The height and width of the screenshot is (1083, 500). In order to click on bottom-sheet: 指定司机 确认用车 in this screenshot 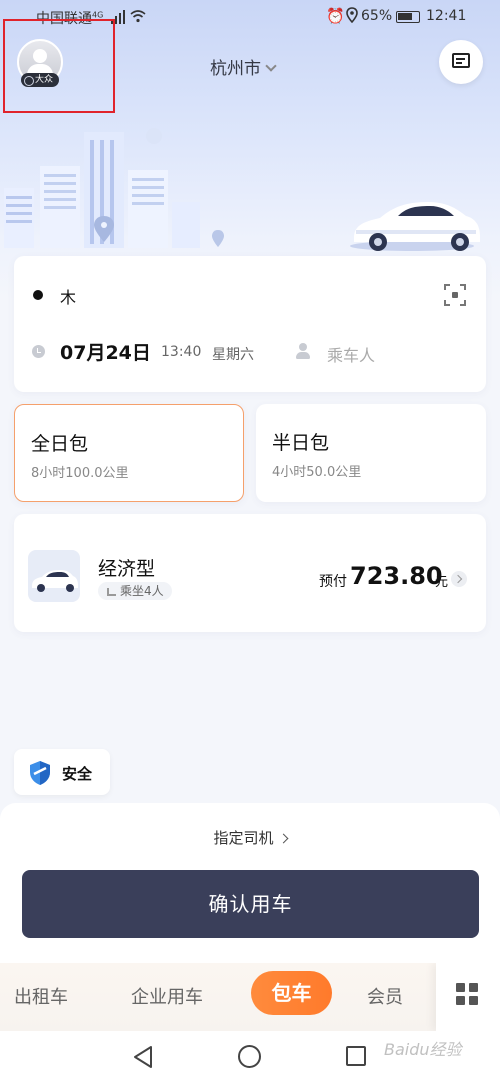, I will do `click(250, 883)`.